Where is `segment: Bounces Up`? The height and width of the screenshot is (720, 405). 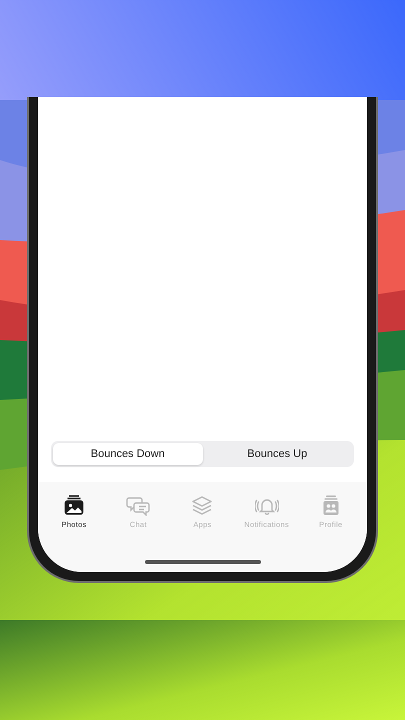
segment: Bounces Up is located at coordinates (277, 454).